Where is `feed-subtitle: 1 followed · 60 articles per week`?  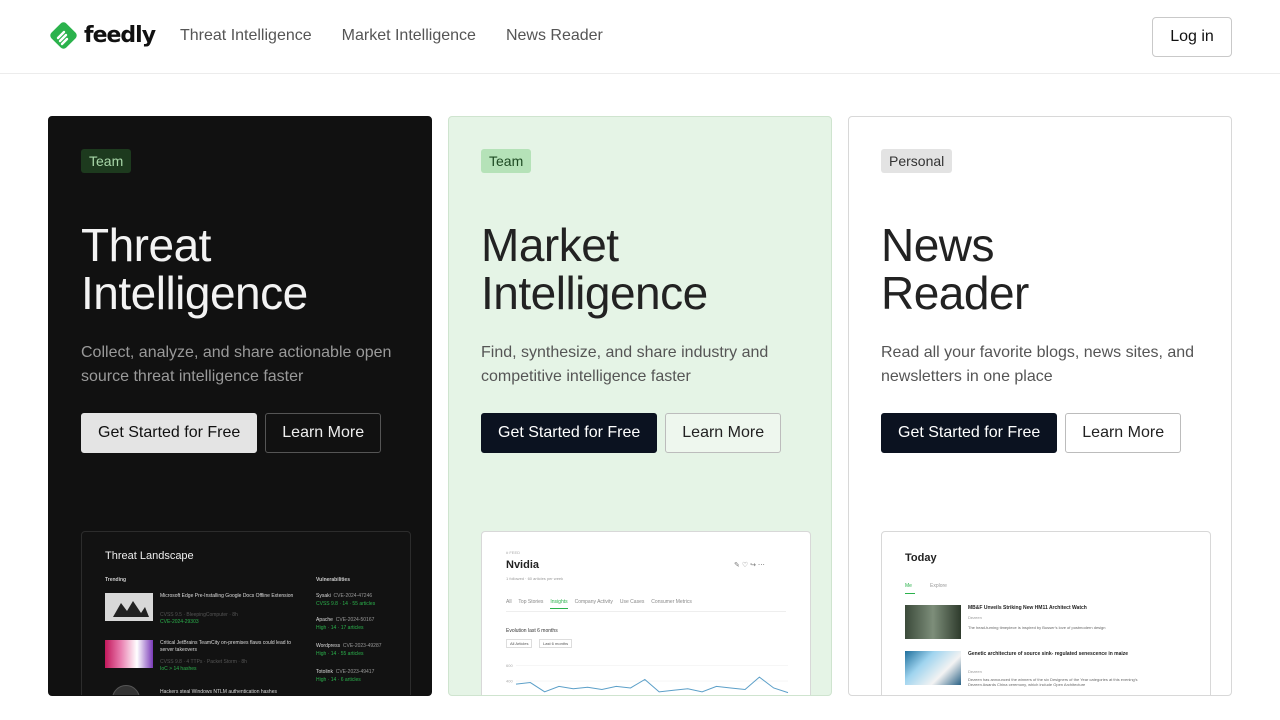
feed-subtitle: 1 followed · 60 articles per week is located at coordinates (535, 578).